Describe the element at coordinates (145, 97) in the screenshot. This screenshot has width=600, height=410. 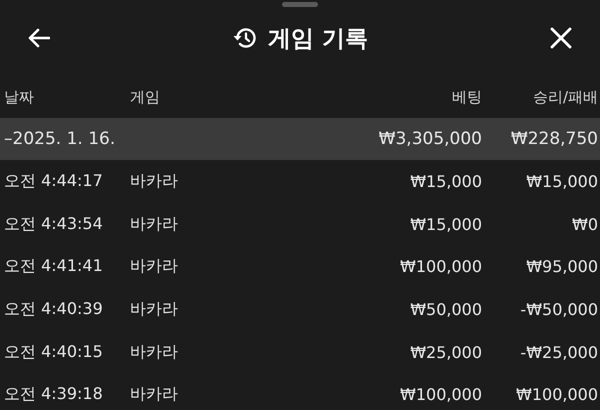
I see `column-header: 게임` at that location.